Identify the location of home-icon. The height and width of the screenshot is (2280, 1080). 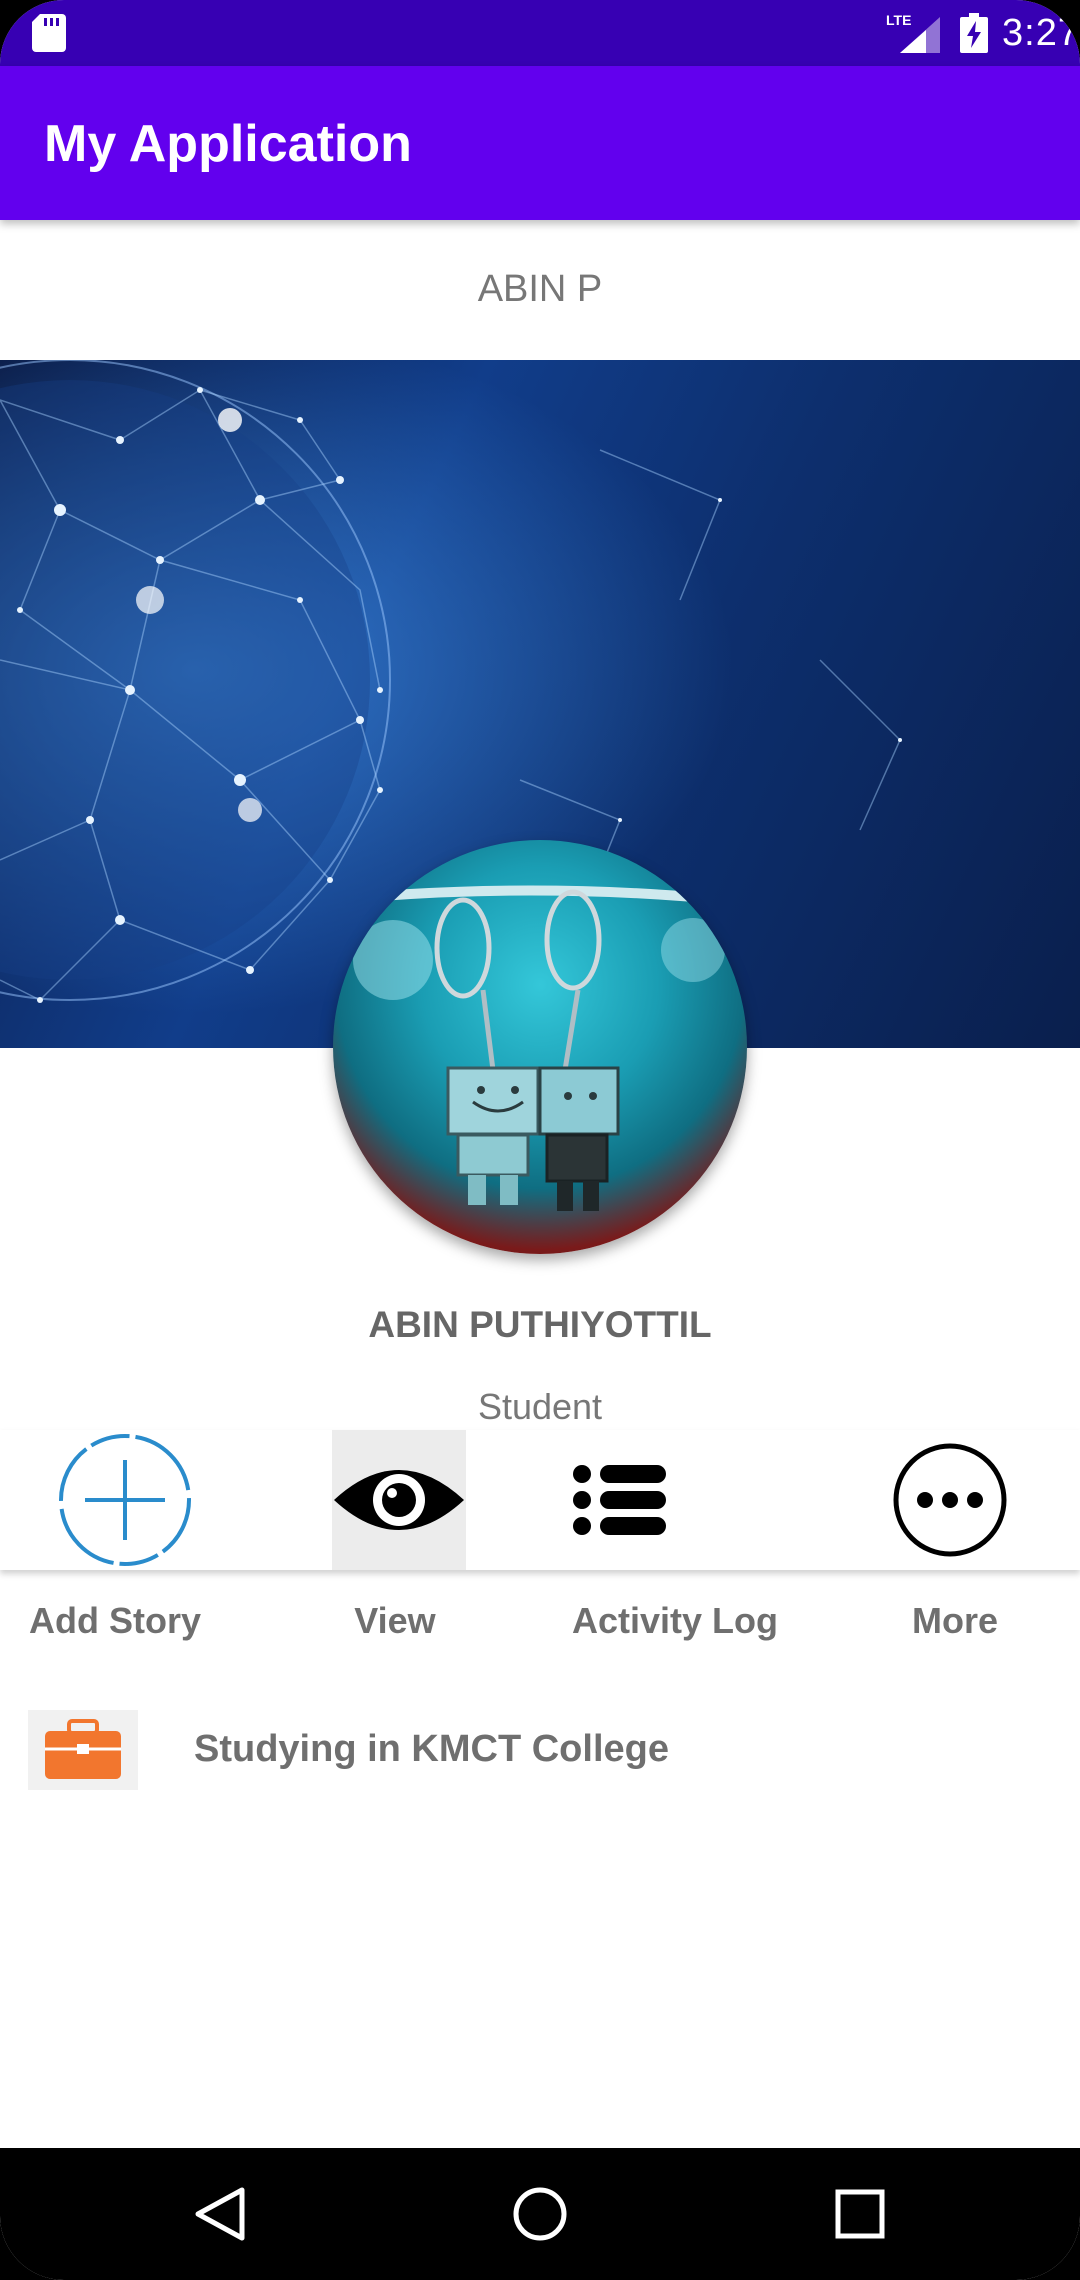
(540, 2214).